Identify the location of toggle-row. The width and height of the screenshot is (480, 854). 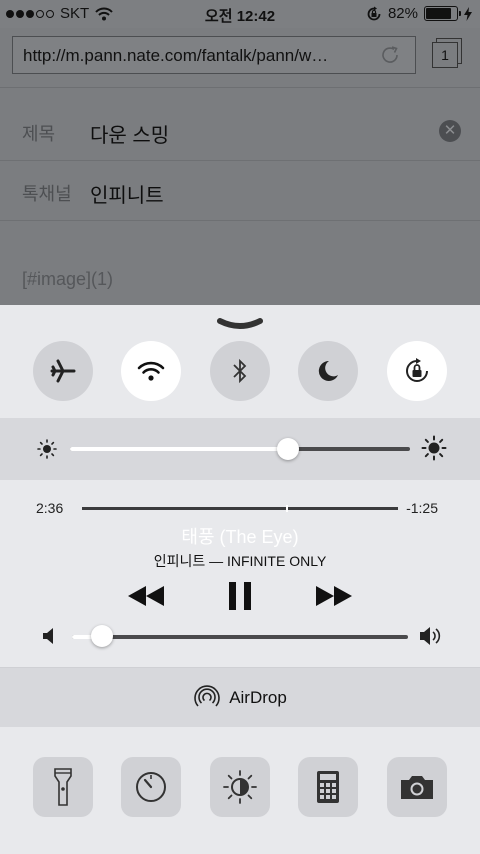
(240, 380).